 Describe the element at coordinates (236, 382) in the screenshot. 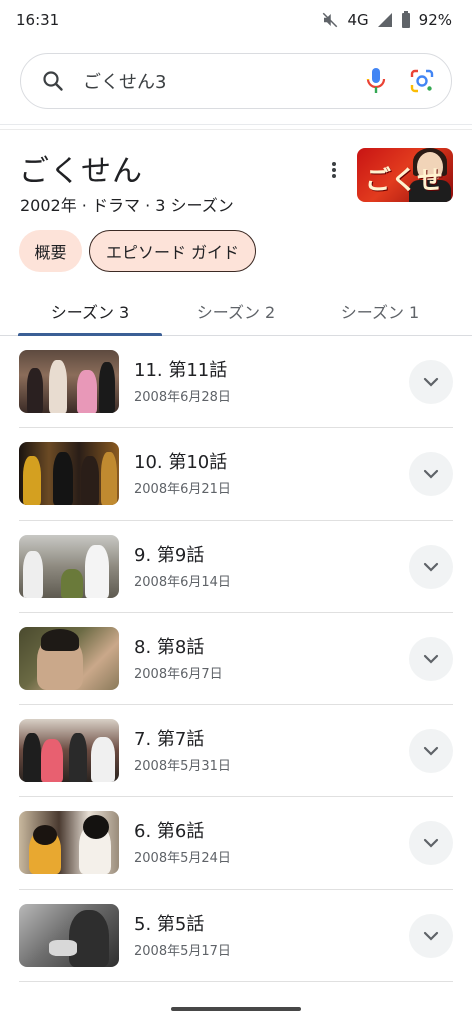

I see `episode-item: 11. 第11話 2008年6月28日` at that location.